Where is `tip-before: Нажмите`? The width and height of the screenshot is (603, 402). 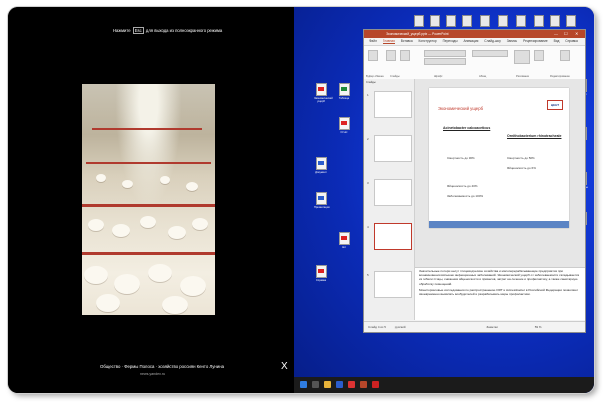 tip-before: Нажмите is located at coordinates (122, 30).